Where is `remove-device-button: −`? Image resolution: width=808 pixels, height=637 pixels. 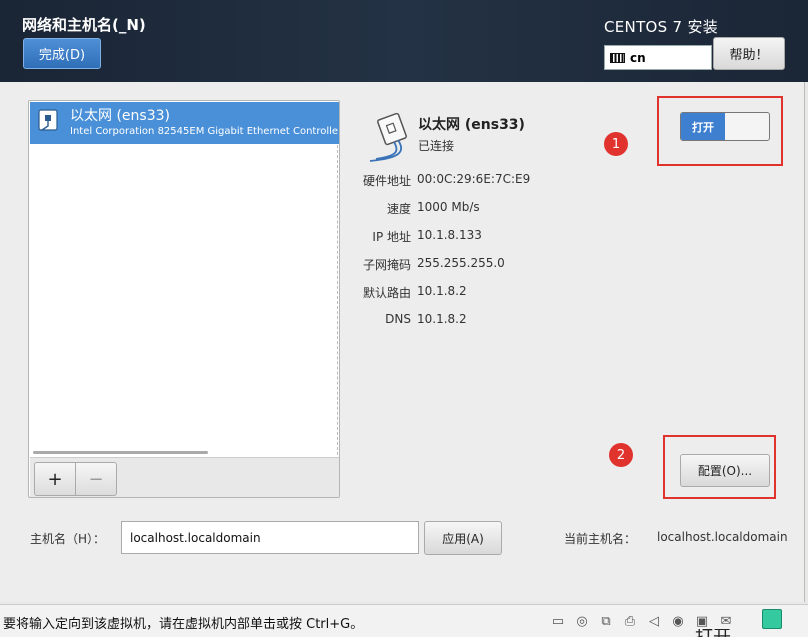
remove-device-button: − is located at coordinates (96, 479).